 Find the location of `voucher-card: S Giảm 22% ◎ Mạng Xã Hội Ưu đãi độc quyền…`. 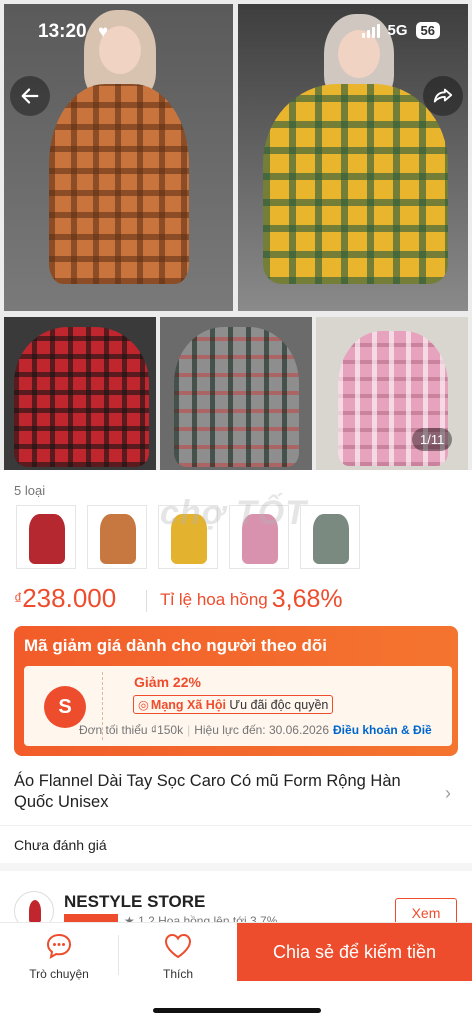

voucher-card: S Giảm 22% ◎ Mạng Xã Hội Ưu đãi độc quyền… is located at coordinates (238, 706).